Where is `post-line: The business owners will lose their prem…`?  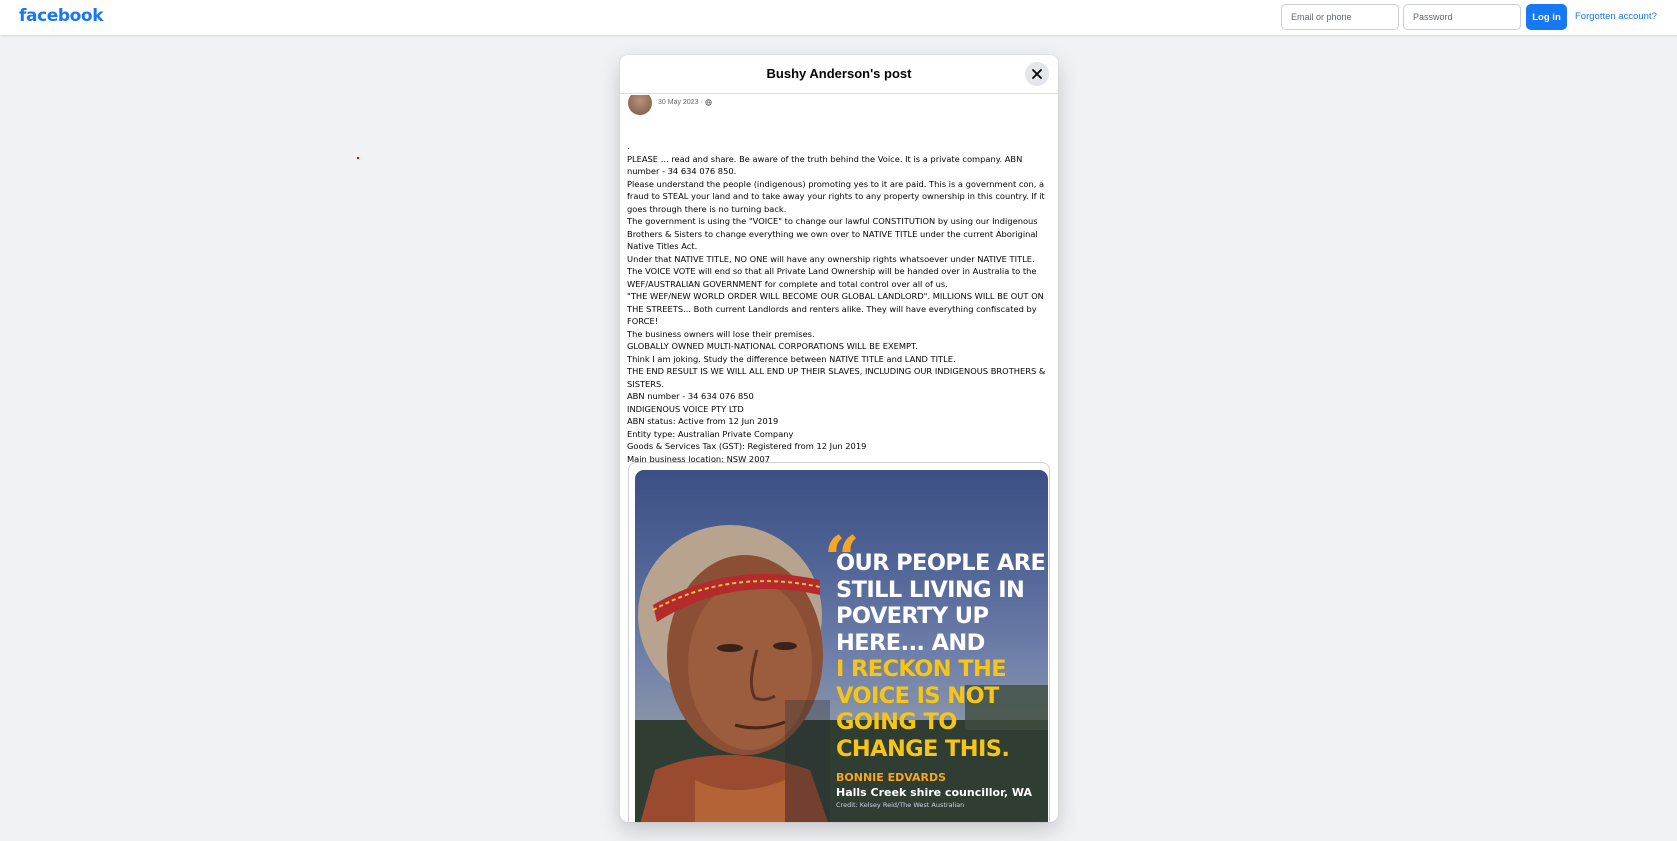
post-line: The business owners will lose their prem… is located at coordinates (721, 333).